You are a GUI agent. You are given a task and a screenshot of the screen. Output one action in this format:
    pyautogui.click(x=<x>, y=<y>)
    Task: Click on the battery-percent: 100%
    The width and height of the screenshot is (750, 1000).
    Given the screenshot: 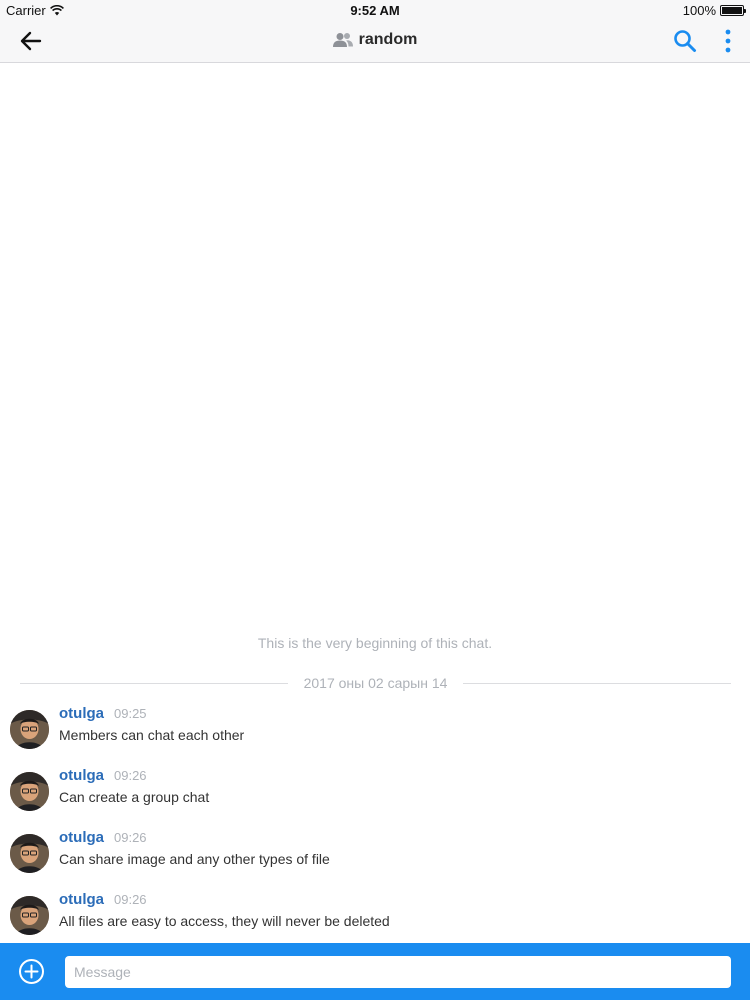 What is the action you would take?
    pyautogui.click(x=699, y=10)
    